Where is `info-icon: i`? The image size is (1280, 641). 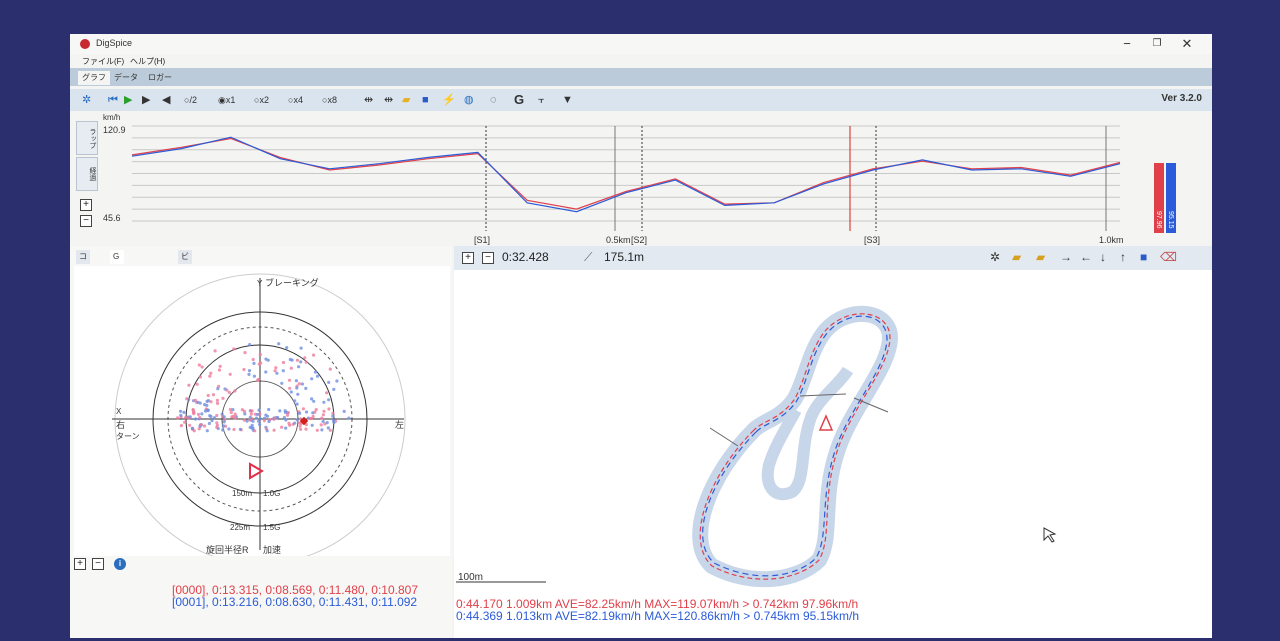 info-icon: i is located at coordinates (120, 564).